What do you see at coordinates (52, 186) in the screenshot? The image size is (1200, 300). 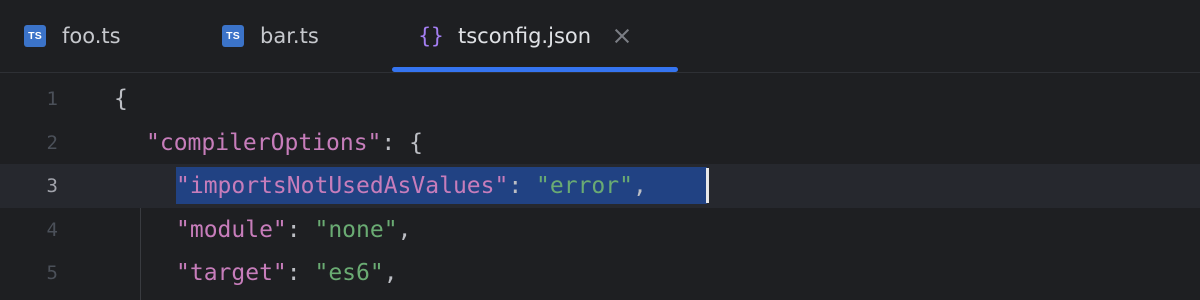 I see `line-number: 3` at bounding box center [52, 186].